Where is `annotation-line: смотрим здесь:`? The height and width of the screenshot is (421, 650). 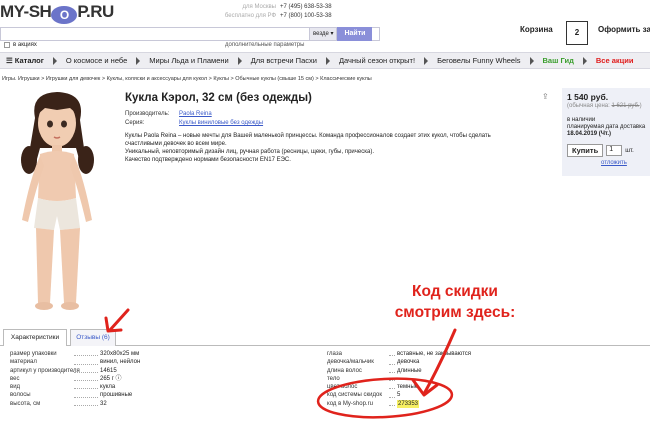 annotation-line: смотрим здесь: is located at coordinates (455, 312).